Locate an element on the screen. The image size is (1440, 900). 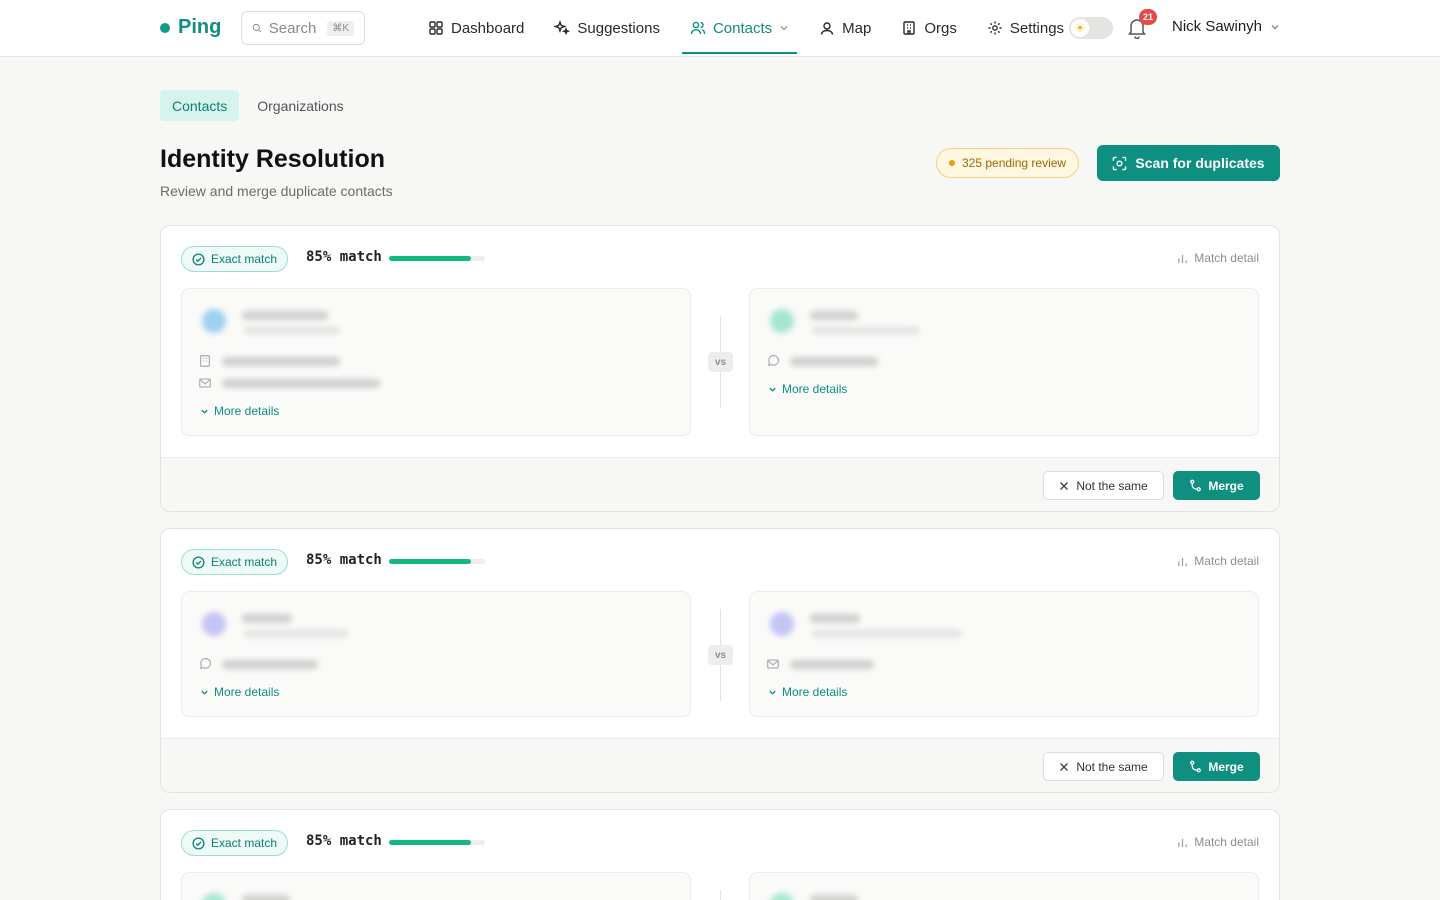
nav-label: Dashboard is located at coordinates (488, 28).